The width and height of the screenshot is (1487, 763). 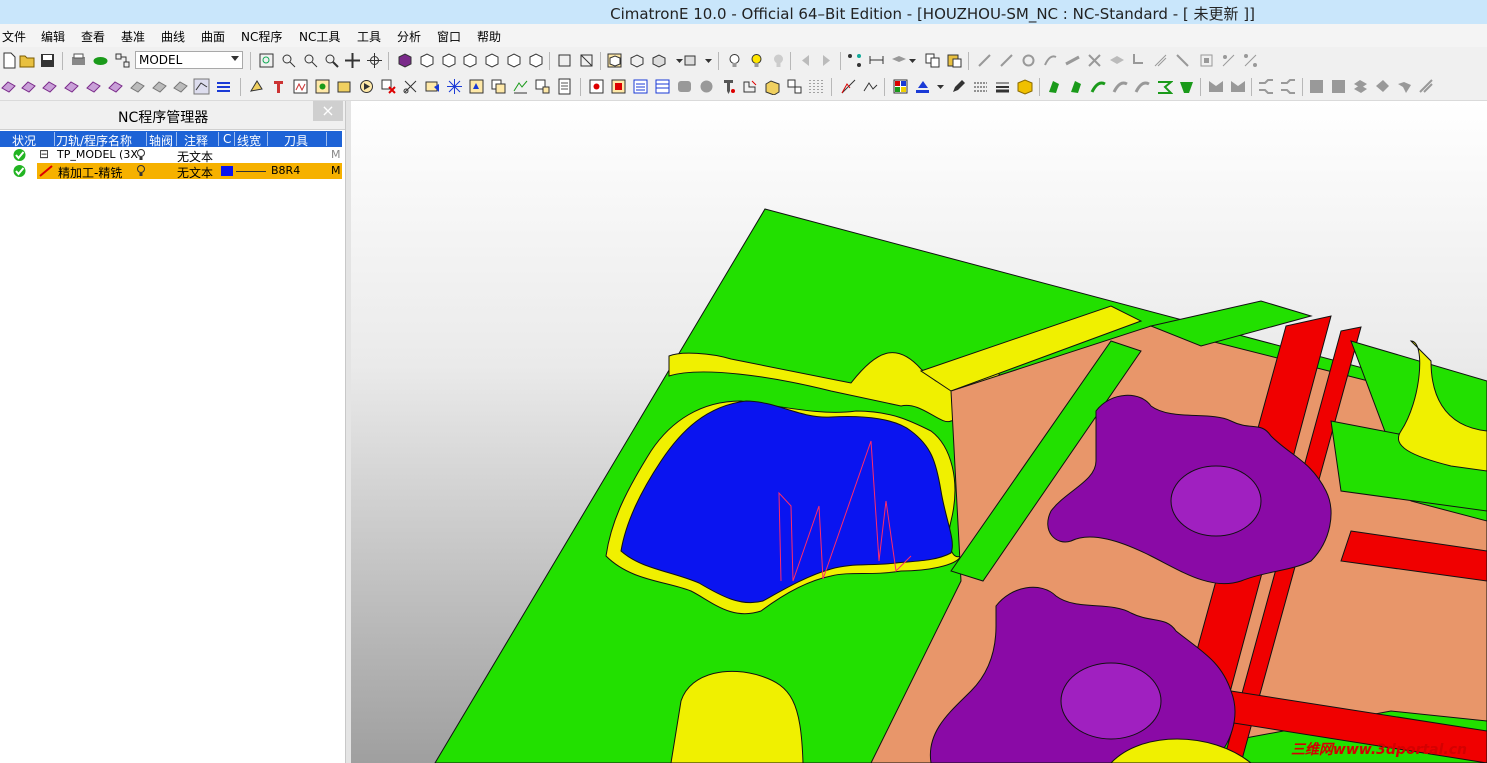 I want to click on menu-analysis: 分析, so click(x=409, y=36).